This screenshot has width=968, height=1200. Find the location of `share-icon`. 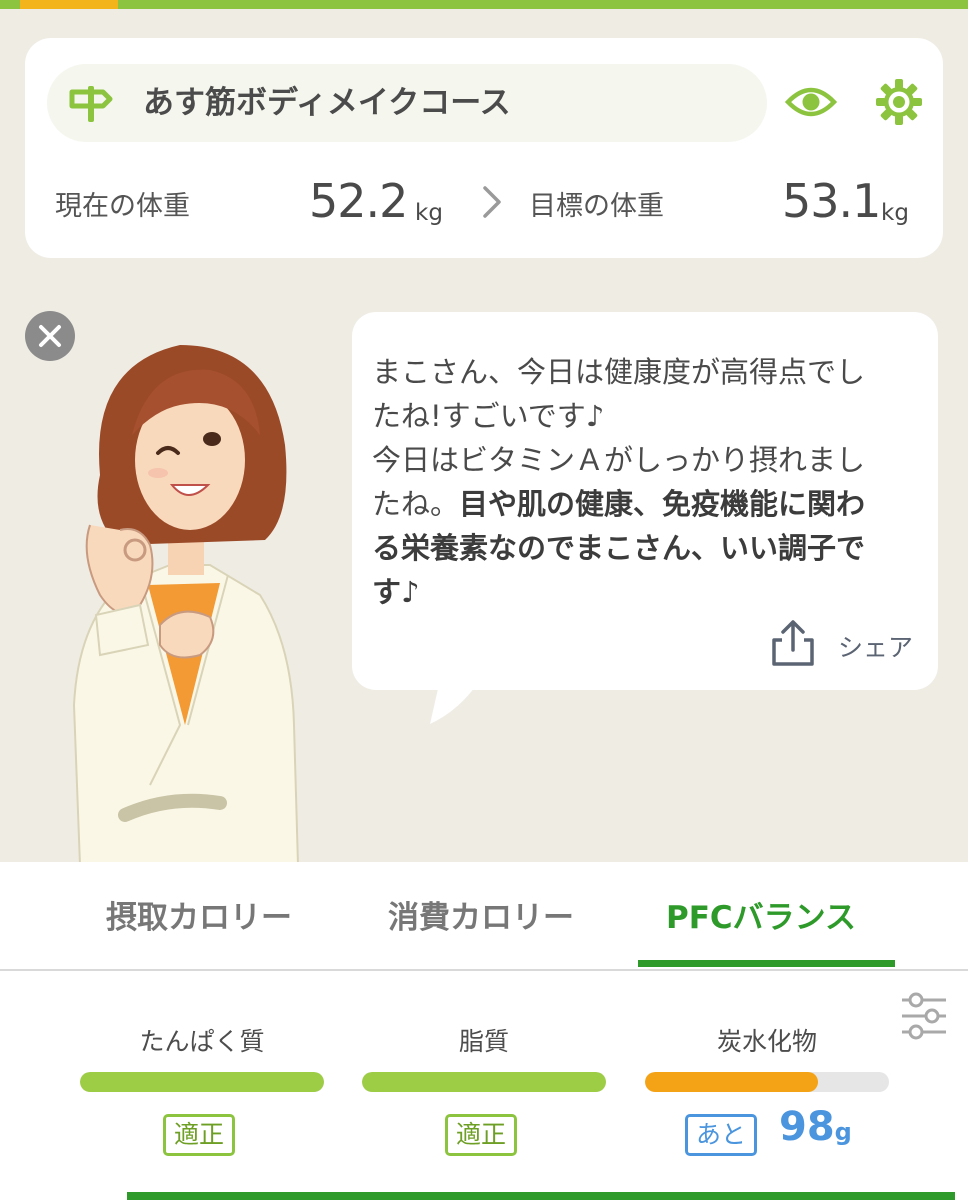

share-icon is located at coordinates (793, 643).